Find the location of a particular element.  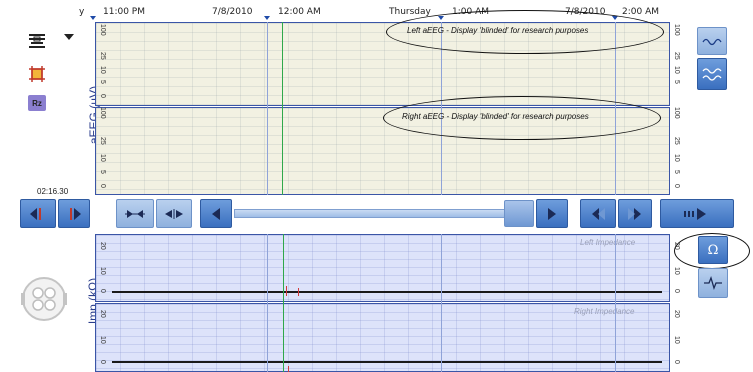

impedance-view-button: Ω is located at coordinates (713, 250).